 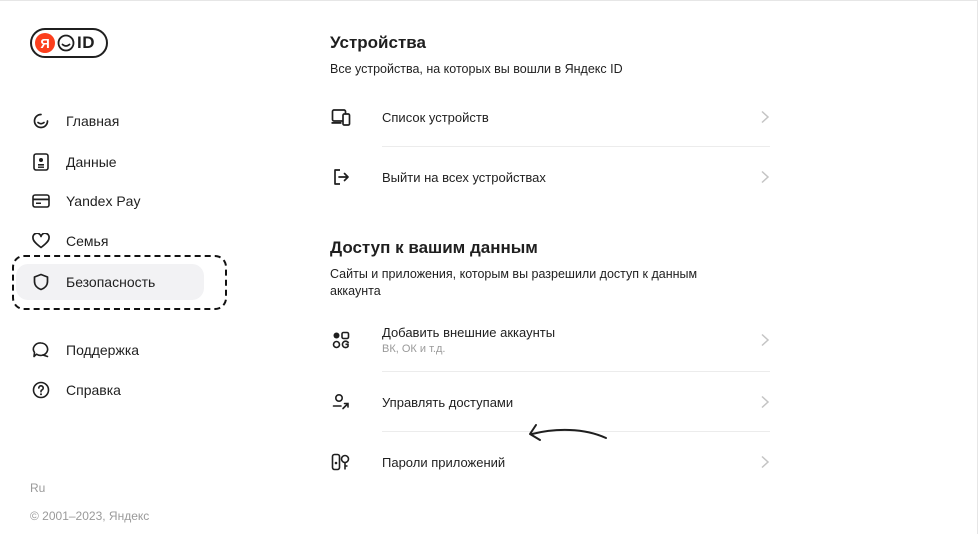 What do you see at coordinates (103, 350) in the screenshot?
I see `sidebar-item-label: Поддержка` at bounding box center [103, 350].